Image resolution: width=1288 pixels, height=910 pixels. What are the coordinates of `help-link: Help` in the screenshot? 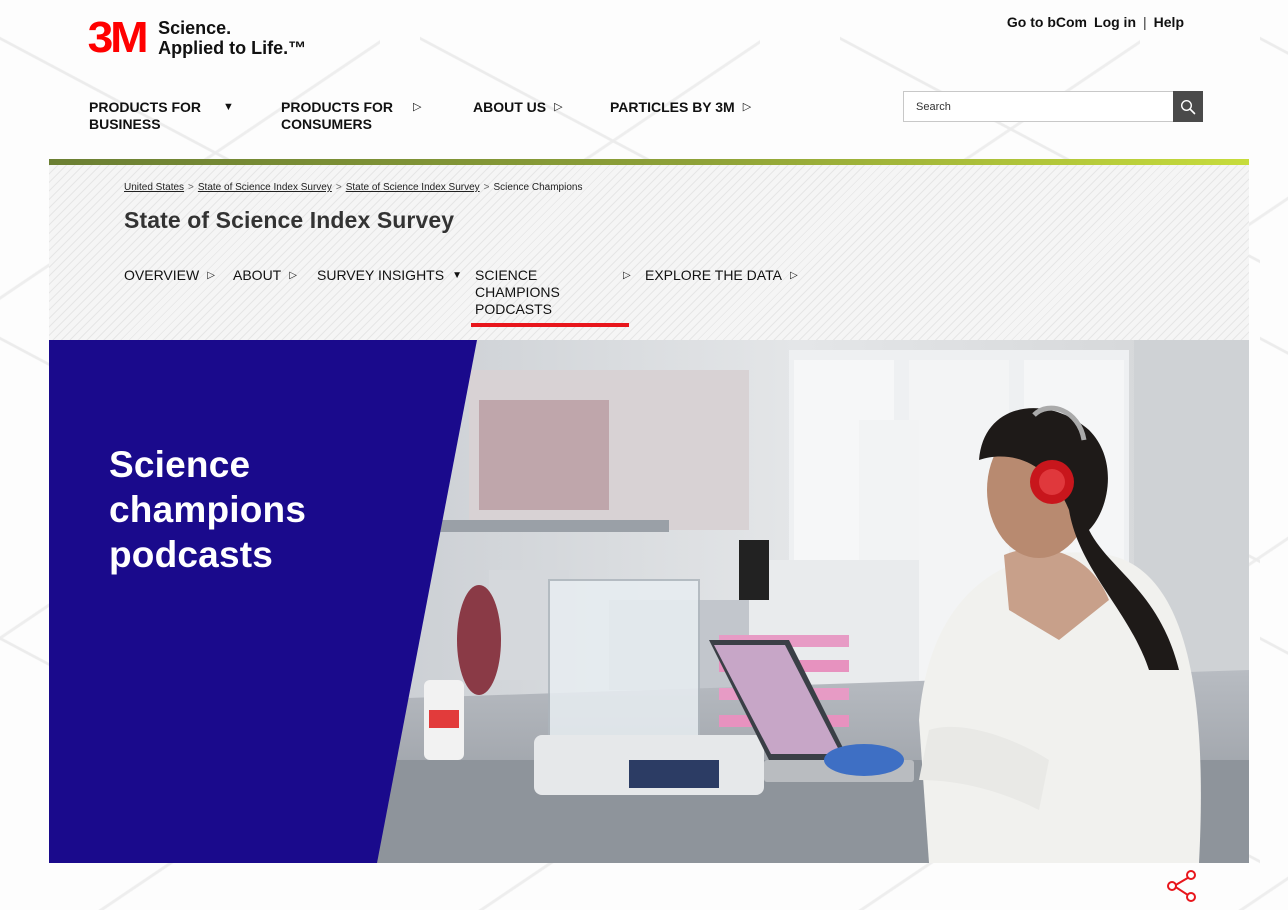 It's located at (1169, 22).